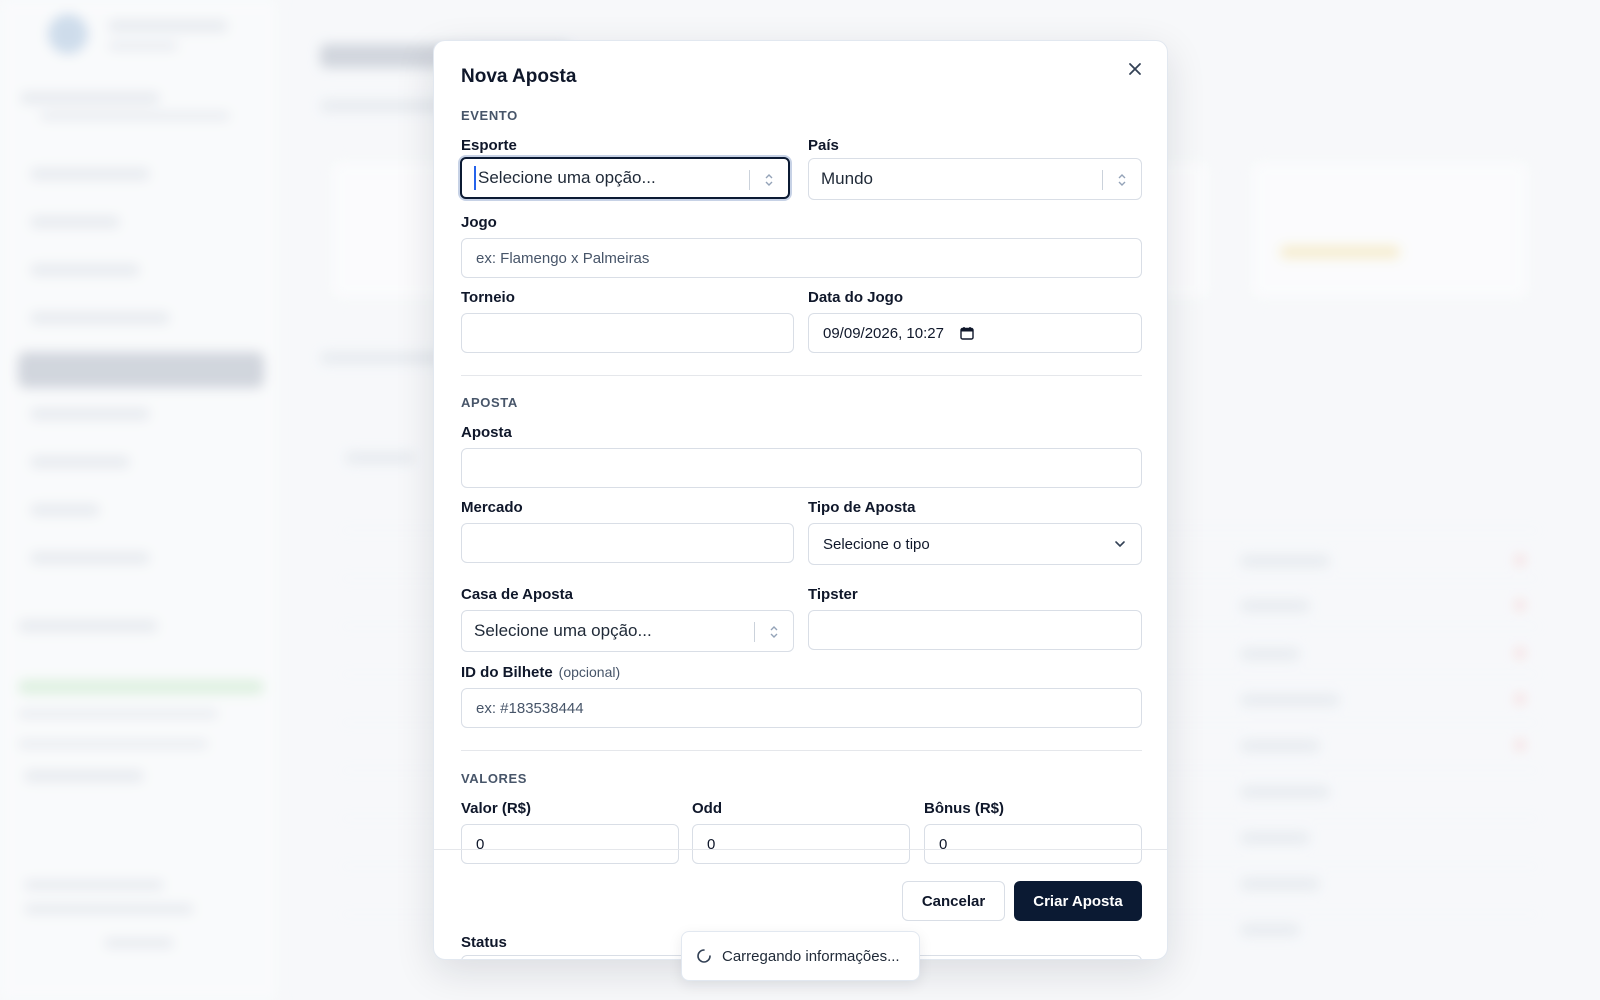 Image resolution: width=1600 pixels, height=1000 pixels. I want to click on loading-spinner-icon, so click(704, 956).